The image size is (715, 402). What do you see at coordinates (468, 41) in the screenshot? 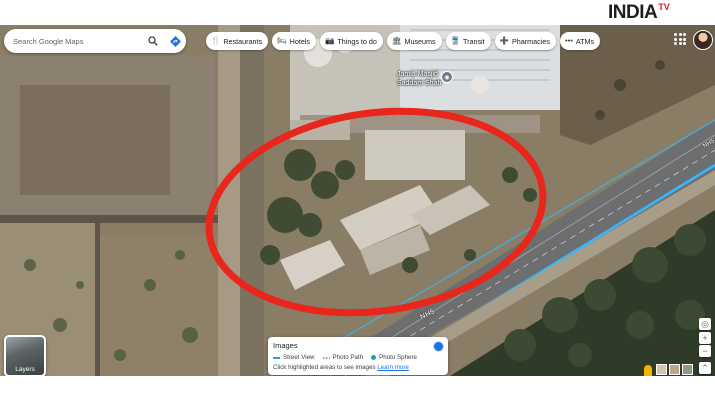
I see `chip-transit: 🚆 Transit` at bounding box center [468, 41].